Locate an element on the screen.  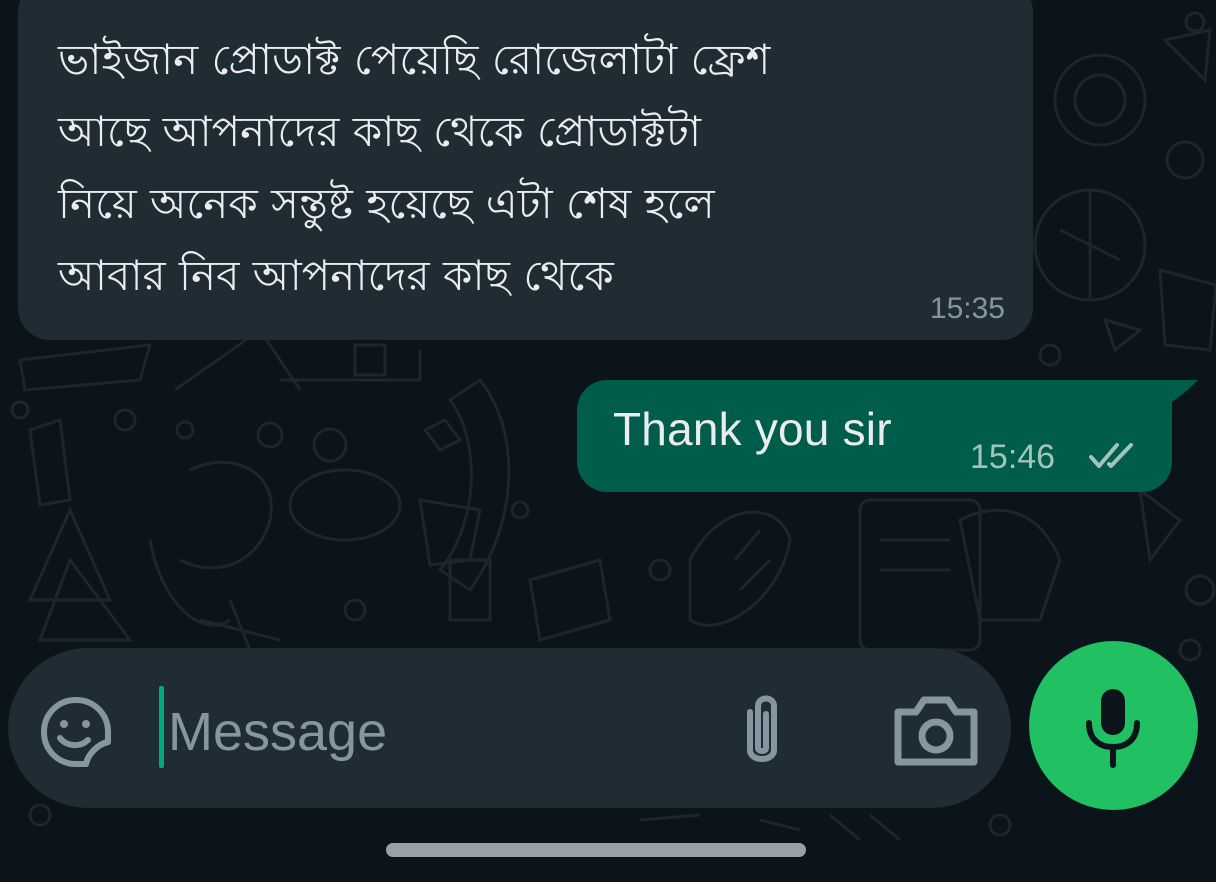
message-composer is located at coordinates (509, 728).